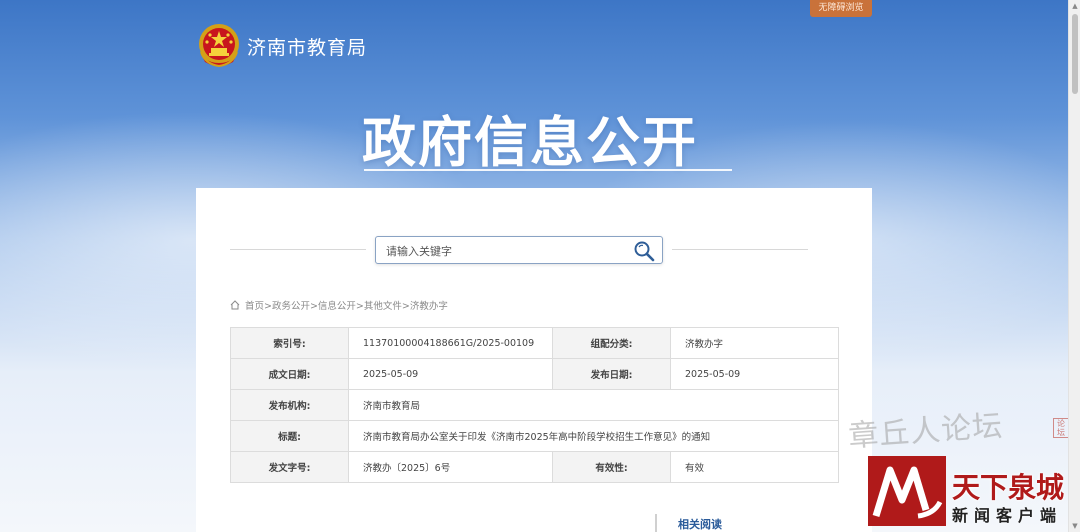 The image size is (1080, 532). What do you see at coordinates (289, 405) in the screenshot?
I see `org-label: 发布机构:` at bounding box center [289, 405].